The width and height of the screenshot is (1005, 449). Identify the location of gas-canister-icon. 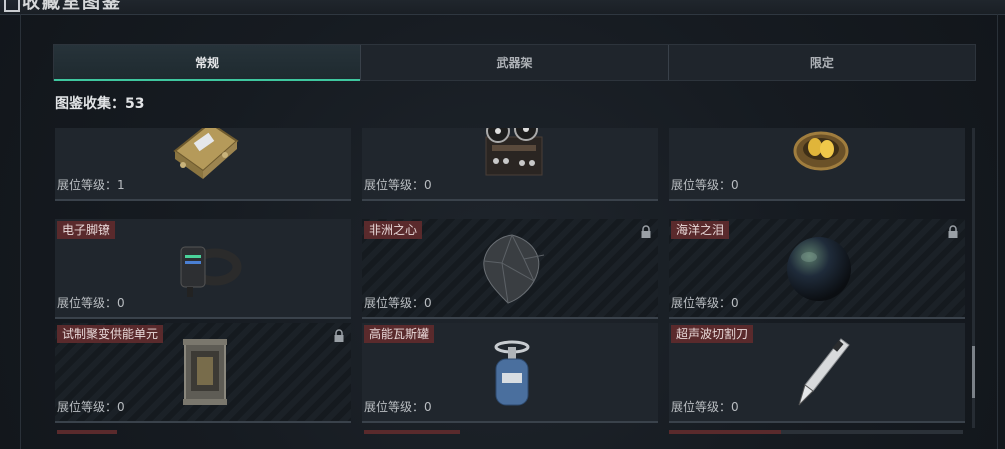
(512, 373).